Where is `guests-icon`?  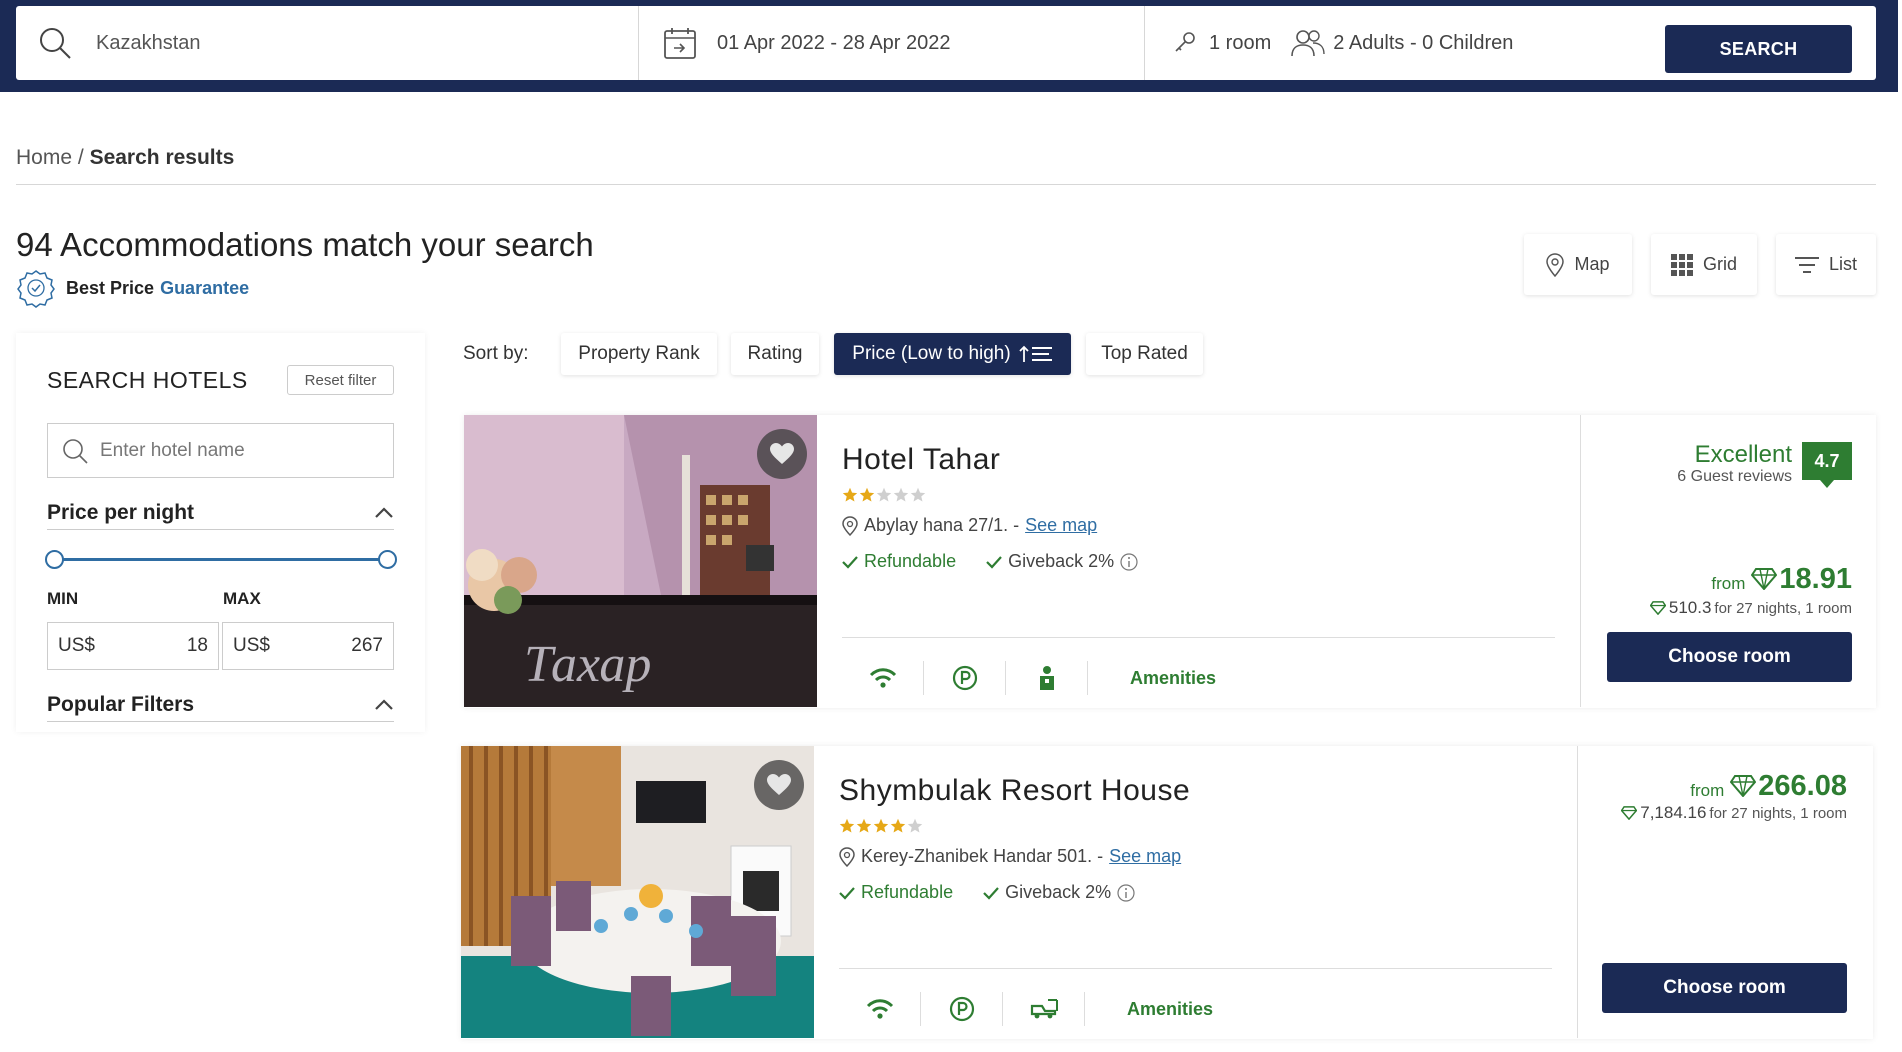
guests-icon is located at coordinates (1308, 43).